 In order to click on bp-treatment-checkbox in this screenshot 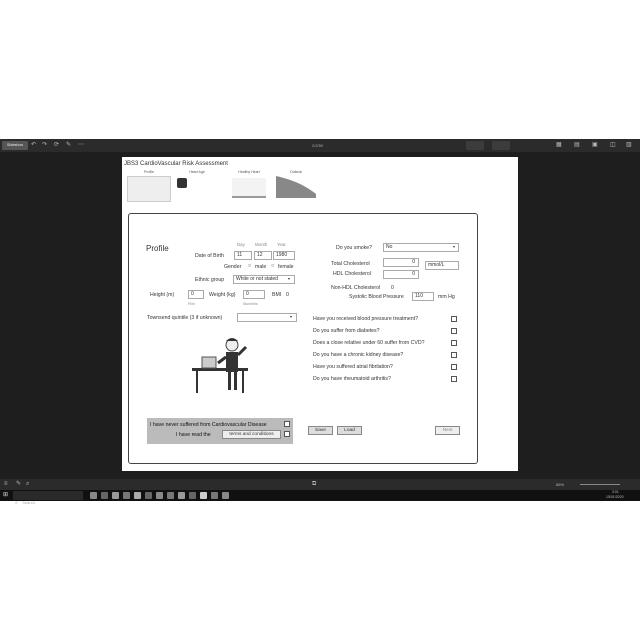, I will do `click(454, 319)`.